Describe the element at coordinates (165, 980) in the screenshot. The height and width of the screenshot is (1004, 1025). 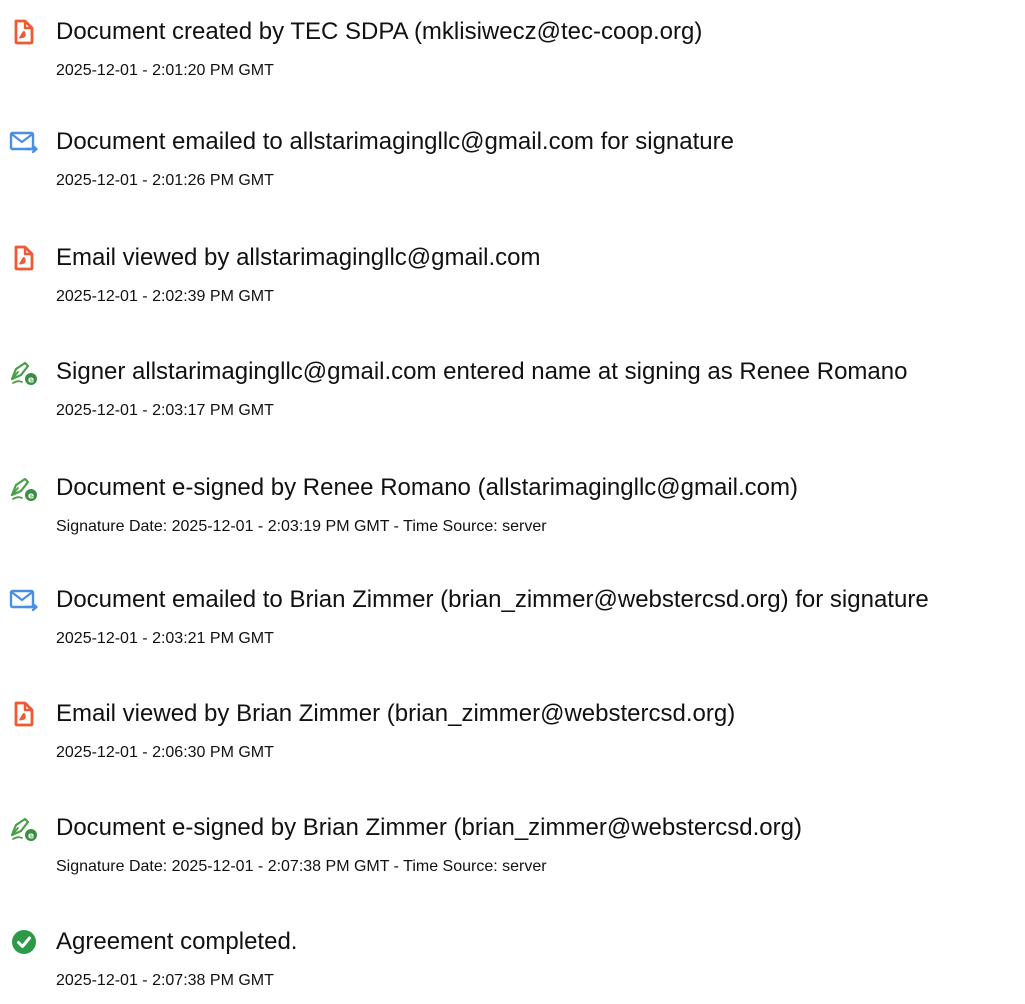
I see `event-timestamp: 2025-12-01 - 2:07:38 PM GMT` at that location.